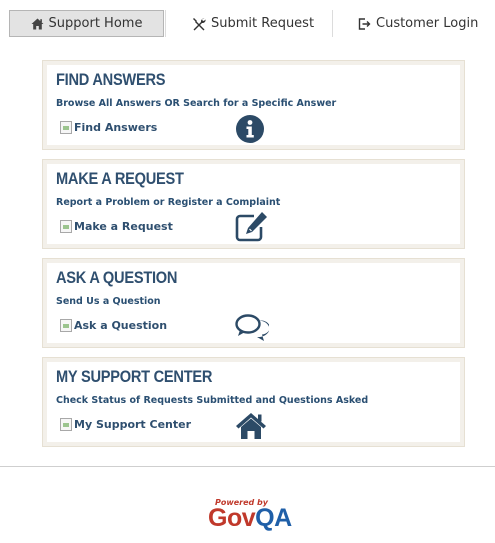 The height and width of the screenshot is (543, 495). I want to click on support-center-link: My Support Center, so click(125, 424).